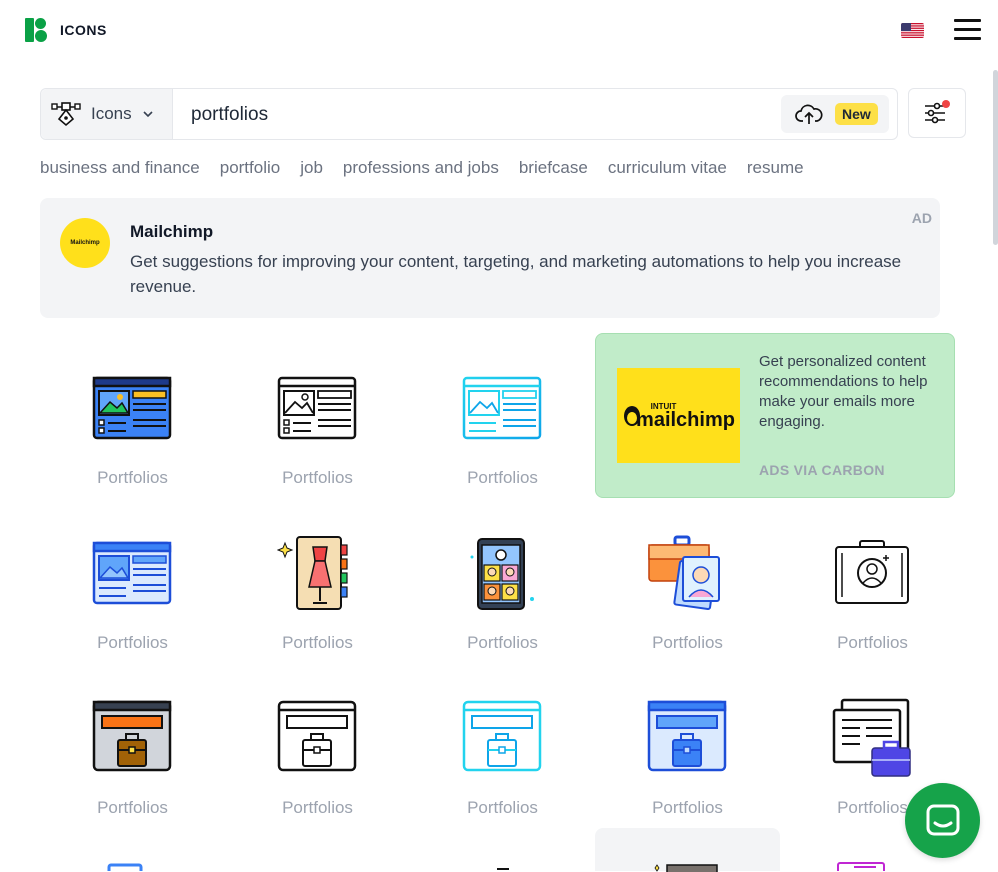 This screenshot has width=998, height=872. What do you see at coordinates (502, 574) in the screenshot?
I see `mobile-portfolio-icon` at bounding box center [502, 574].